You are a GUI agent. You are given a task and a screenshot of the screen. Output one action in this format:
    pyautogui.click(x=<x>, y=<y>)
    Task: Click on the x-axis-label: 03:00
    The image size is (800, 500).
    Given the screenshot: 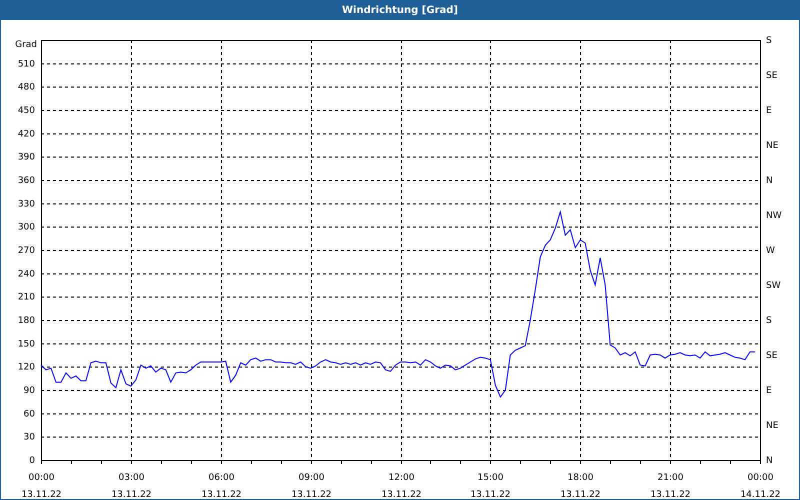 What is the action you would take?
    pyautogui.click(x=131, y=478)
    